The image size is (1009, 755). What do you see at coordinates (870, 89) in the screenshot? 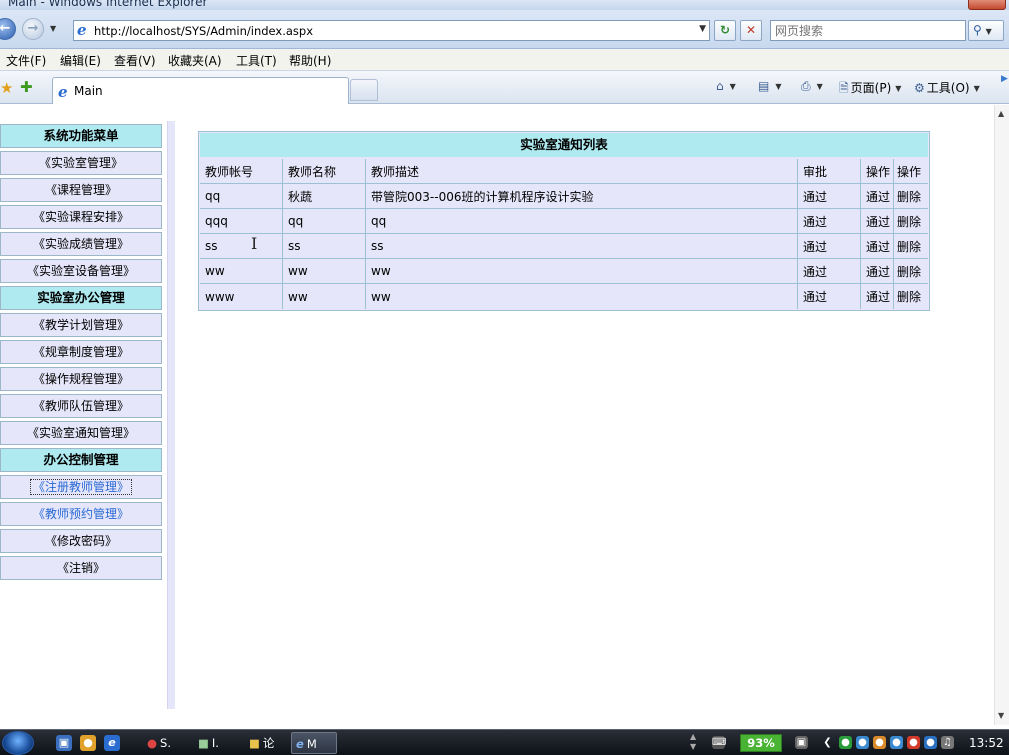
I see `page-menu-button: 🗎 页面(P) ▼` at bounding box center [870, 89].